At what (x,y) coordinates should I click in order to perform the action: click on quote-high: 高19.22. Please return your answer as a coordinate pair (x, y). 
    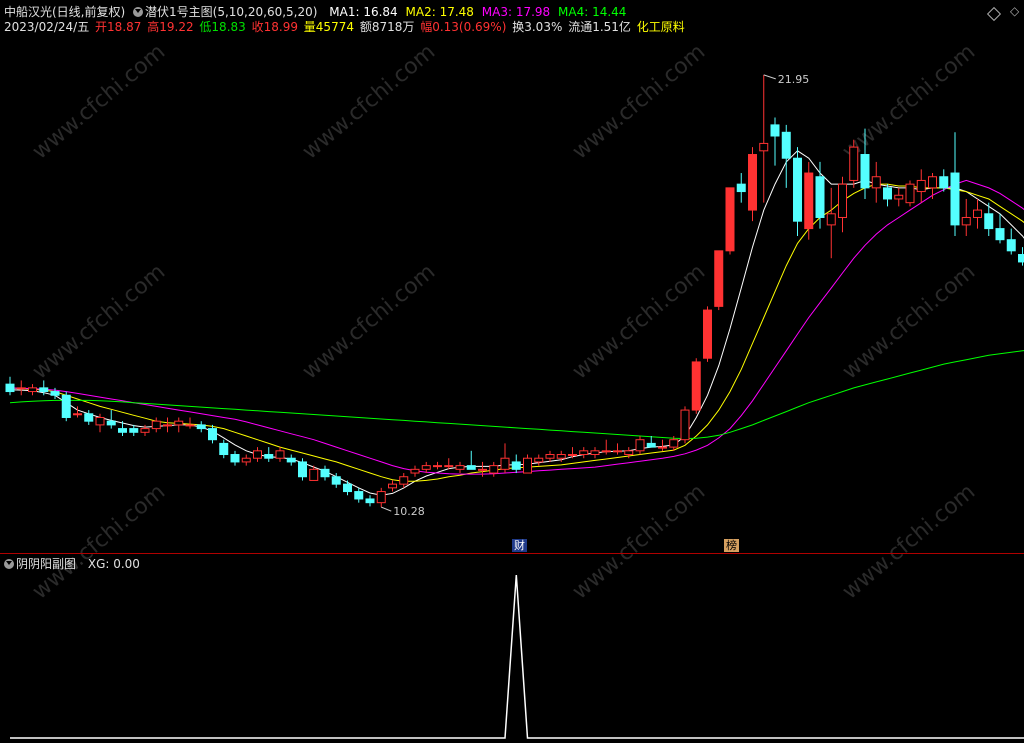
    Looking at the image, I should click on (170, 27).